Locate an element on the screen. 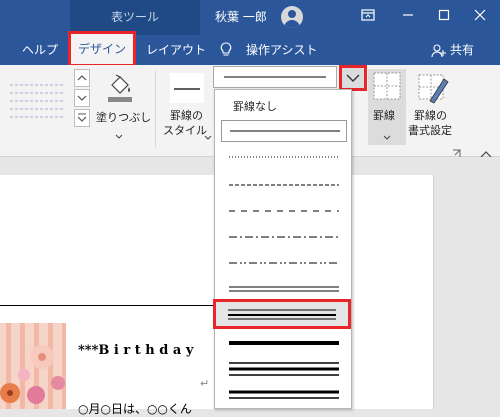 The image size is (500, 417). paragraph-mark: ↵ is located at coordinates (205, 383).